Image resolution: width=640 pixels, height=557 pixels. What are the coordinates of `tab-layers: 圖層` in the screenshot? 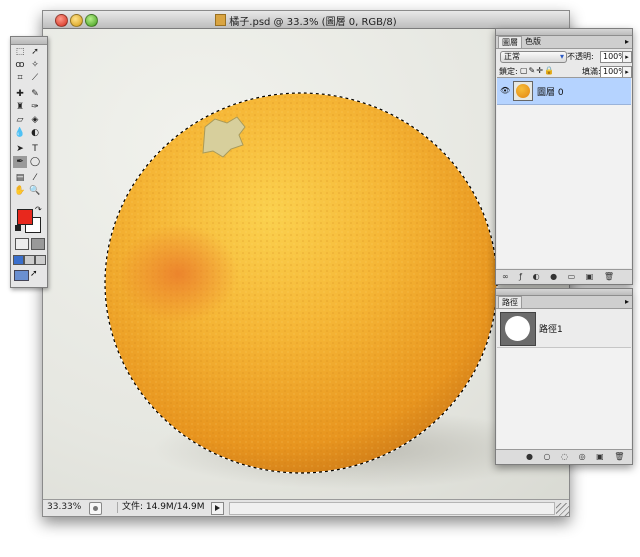 It's located at (510, 42).